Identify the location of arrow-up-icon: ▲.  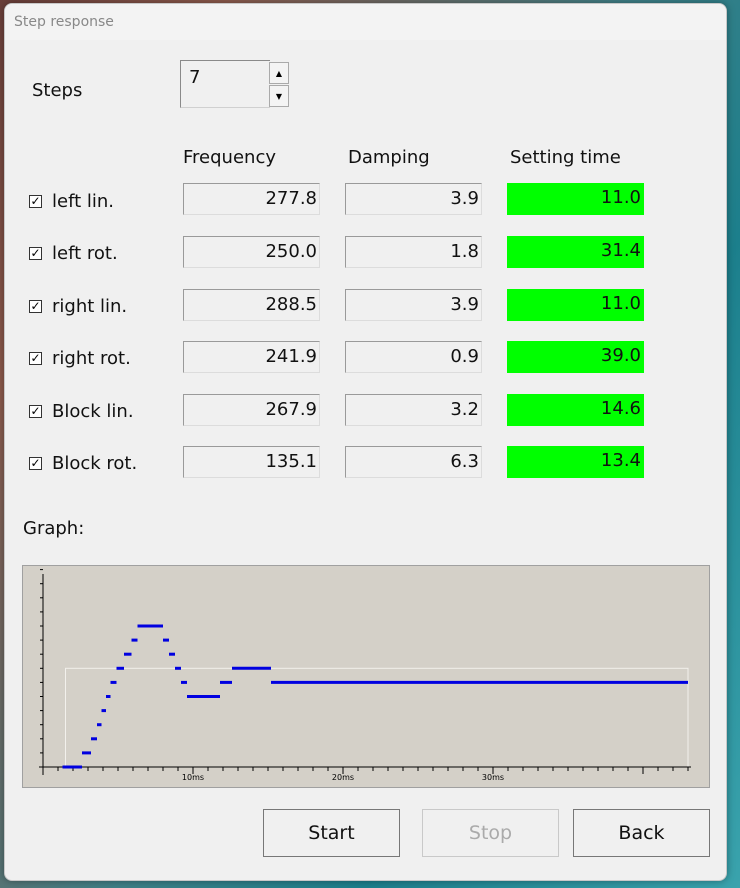
(279, 73).